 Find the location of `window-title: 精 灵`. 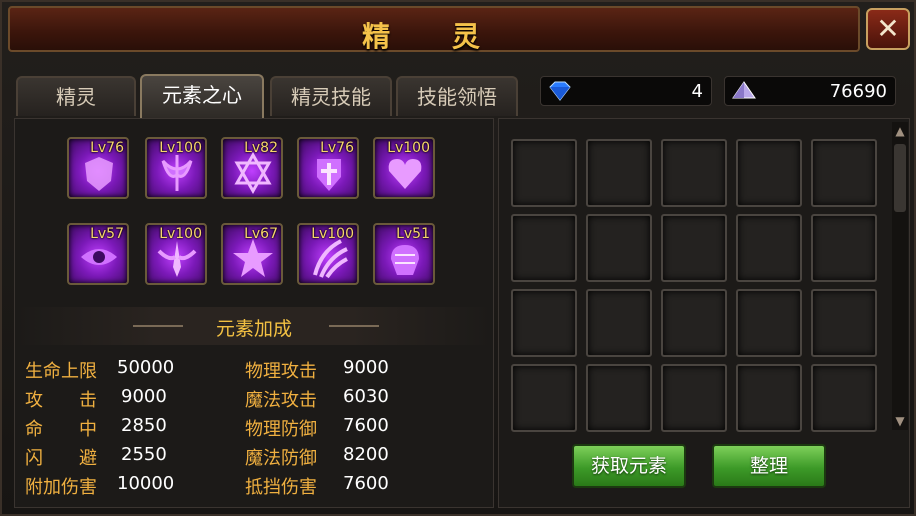

window-title: 精 灵 is located at coordinates (434, 36).